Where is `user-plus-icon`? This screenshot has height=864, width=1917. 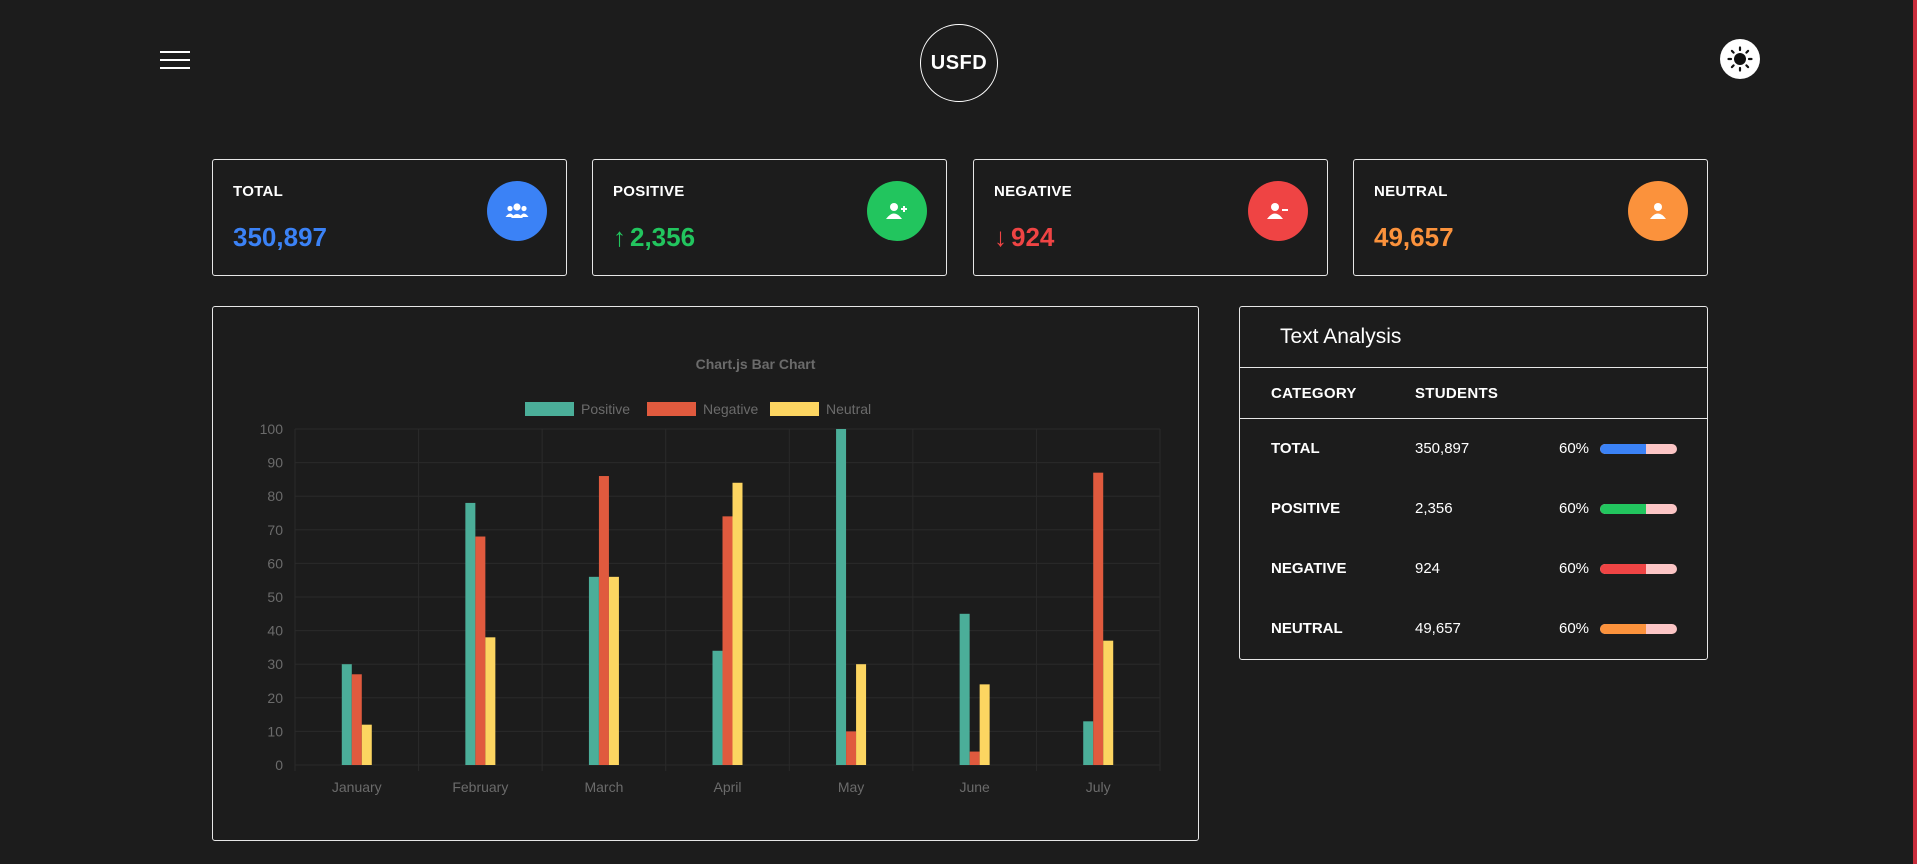 user-plus-icon is located at coordinates (897, 211).